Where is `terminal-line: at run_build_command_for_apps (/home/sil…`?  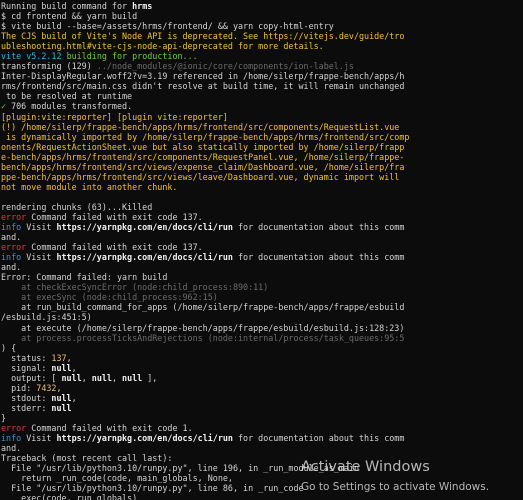 terminal-line: at run_build_command_for_apps (/home/sil… is located at coordinates (262, 307).